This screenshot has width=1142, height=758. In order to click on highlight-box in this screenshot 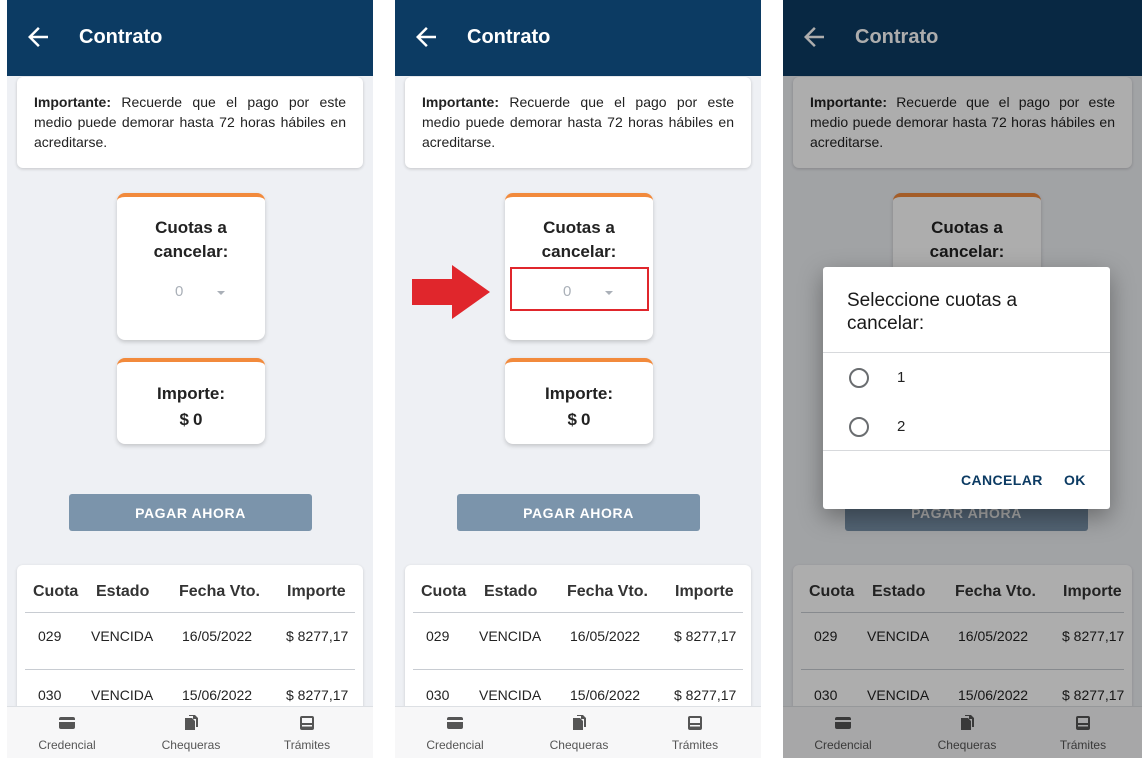, I will do `click(579, 289)`.